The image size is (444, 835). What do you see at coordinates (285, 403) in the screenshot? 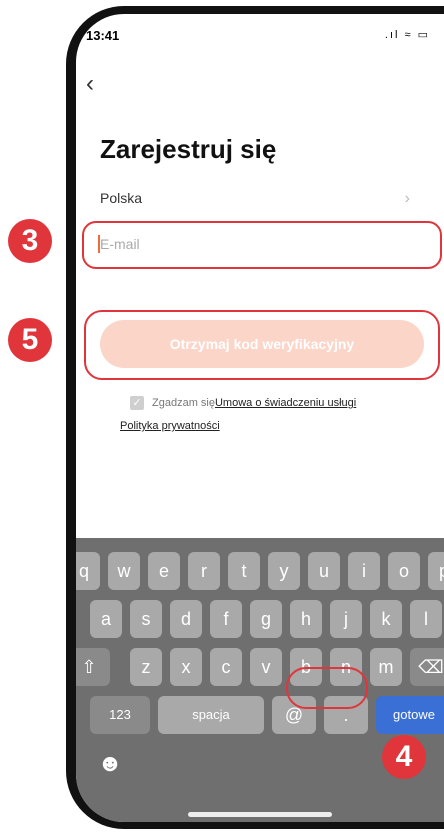
I see `service-agreement-link: Umowa o świadczeniu usługi` at bounding box center [285, 403].